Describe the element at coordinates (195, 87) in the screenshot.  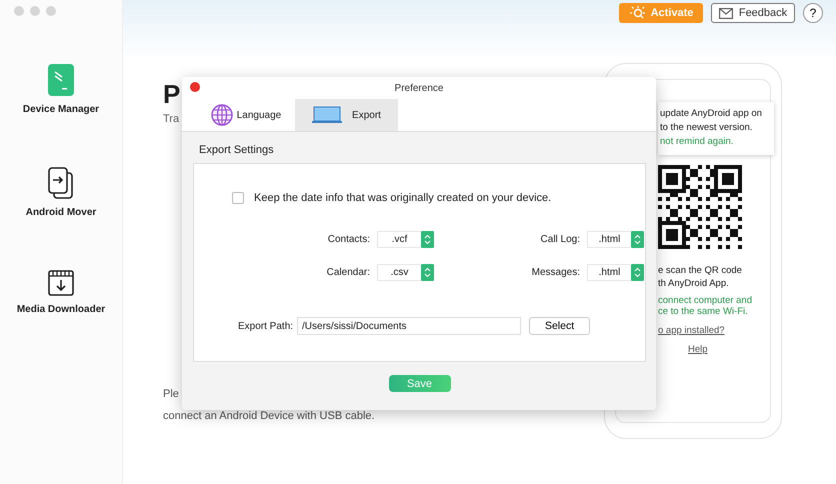
I see `close-button` at that location.